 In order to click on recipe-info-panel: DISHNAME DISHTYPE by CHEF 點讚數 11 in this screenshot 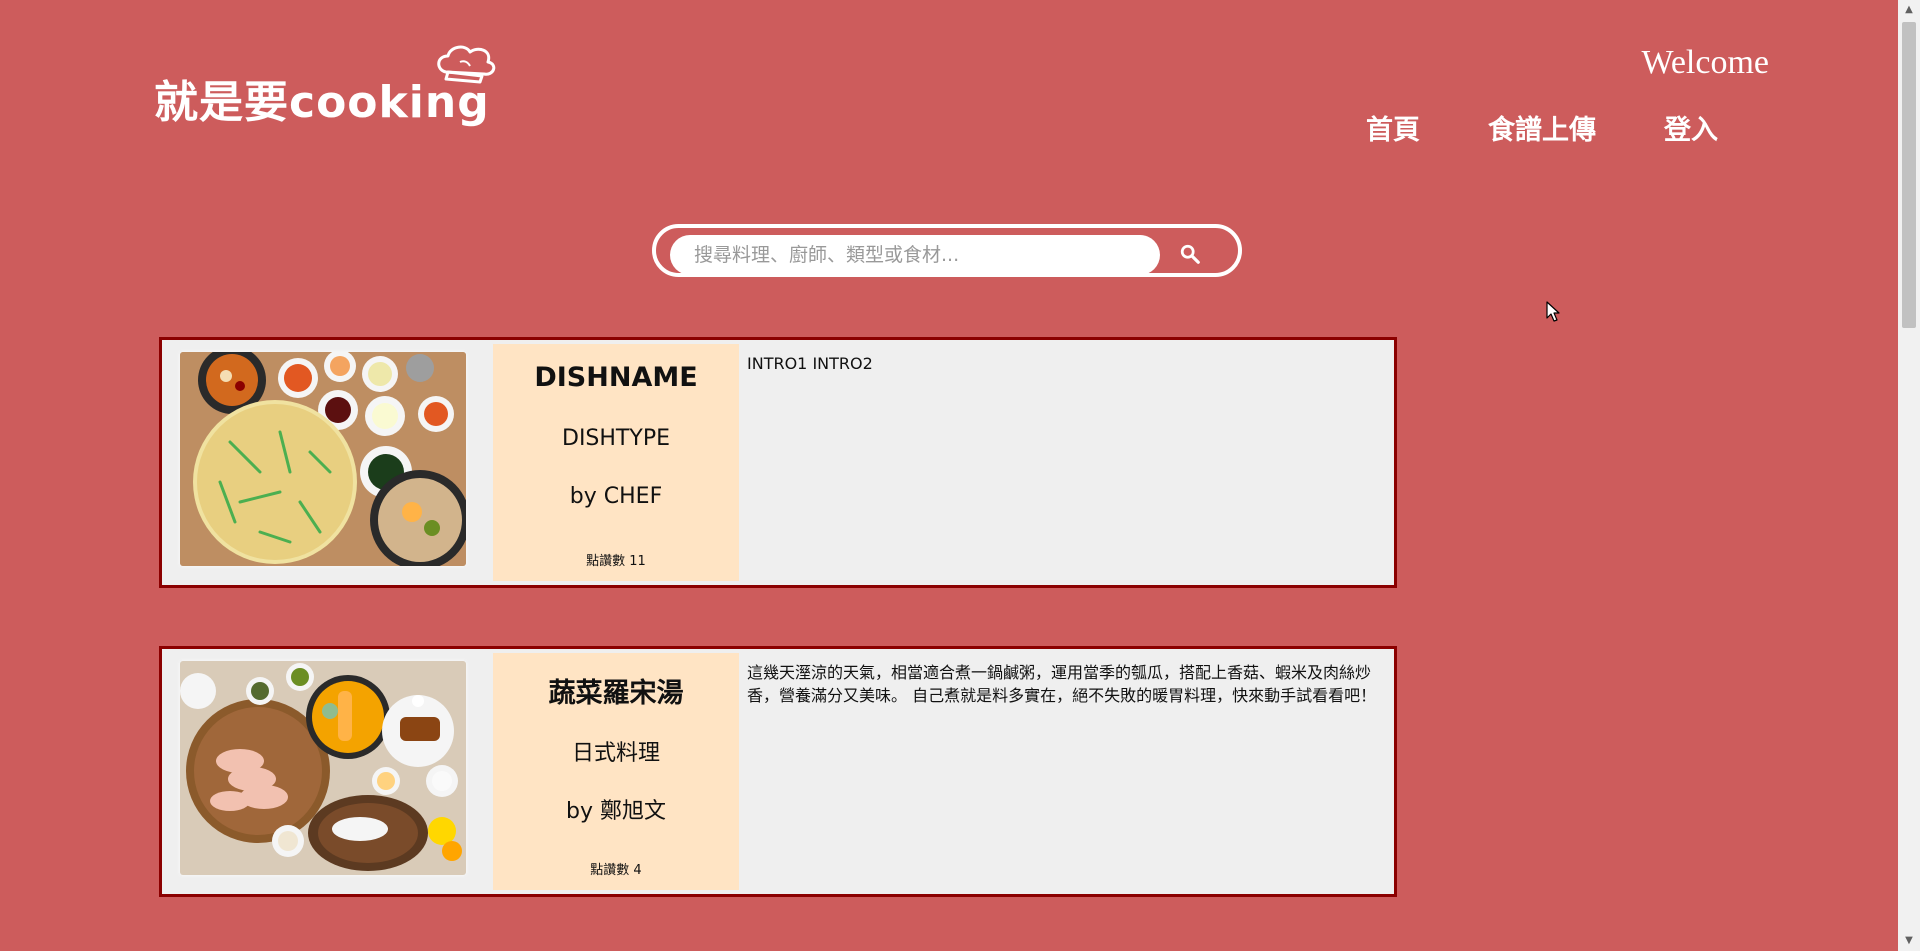, I will do `click(616, 462)`.